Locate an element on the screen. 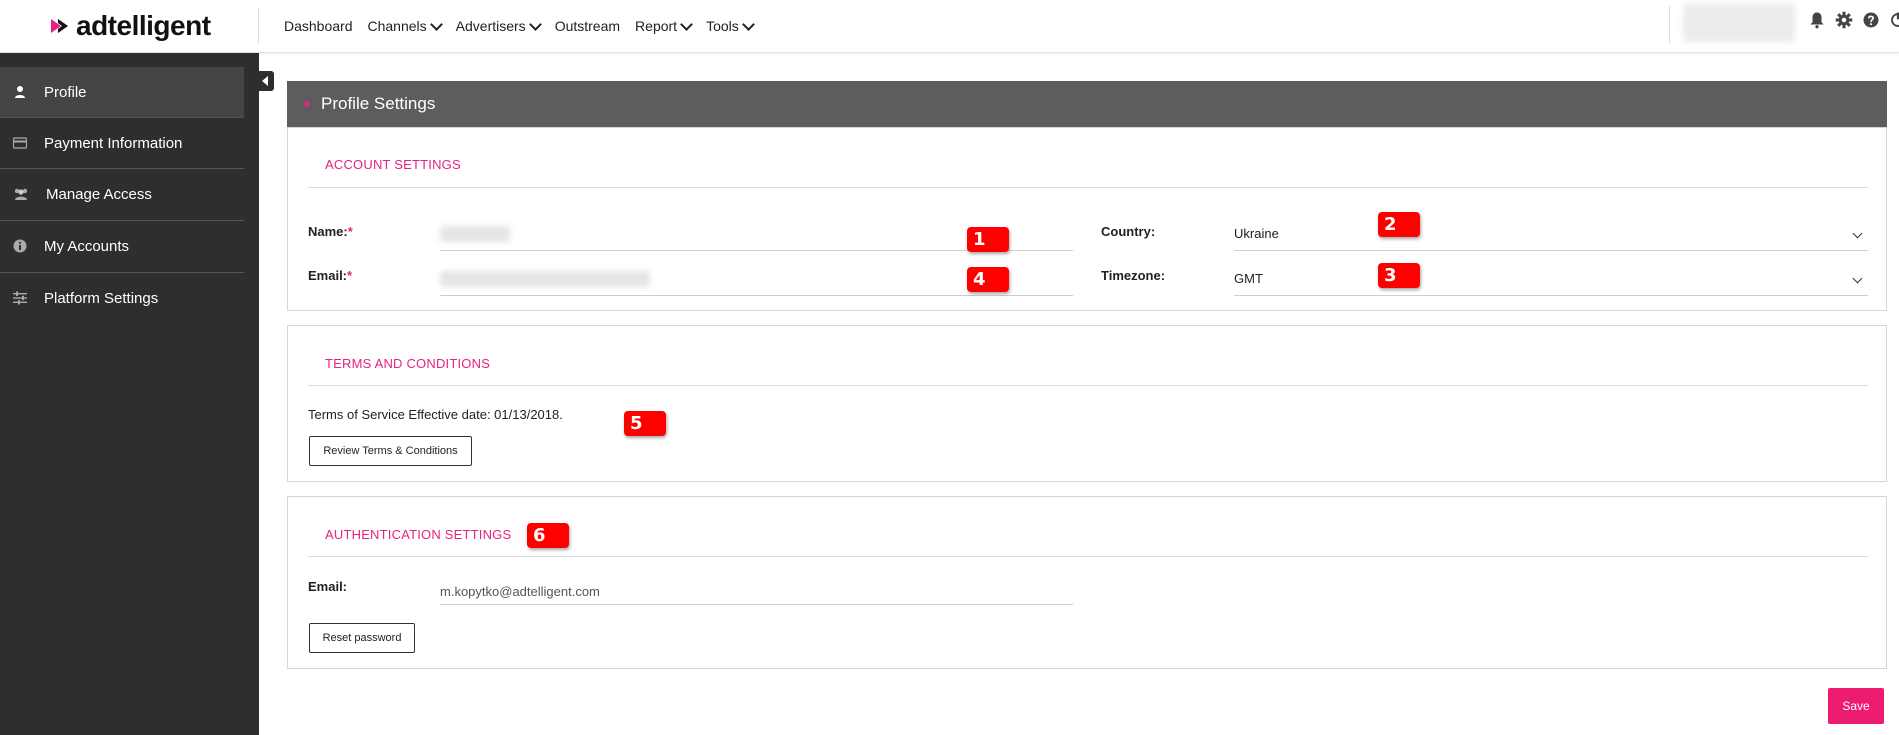 This screenshot has height=735, width=1899. annotation-badge-3: 3 is located at coordinates (1399, 275).